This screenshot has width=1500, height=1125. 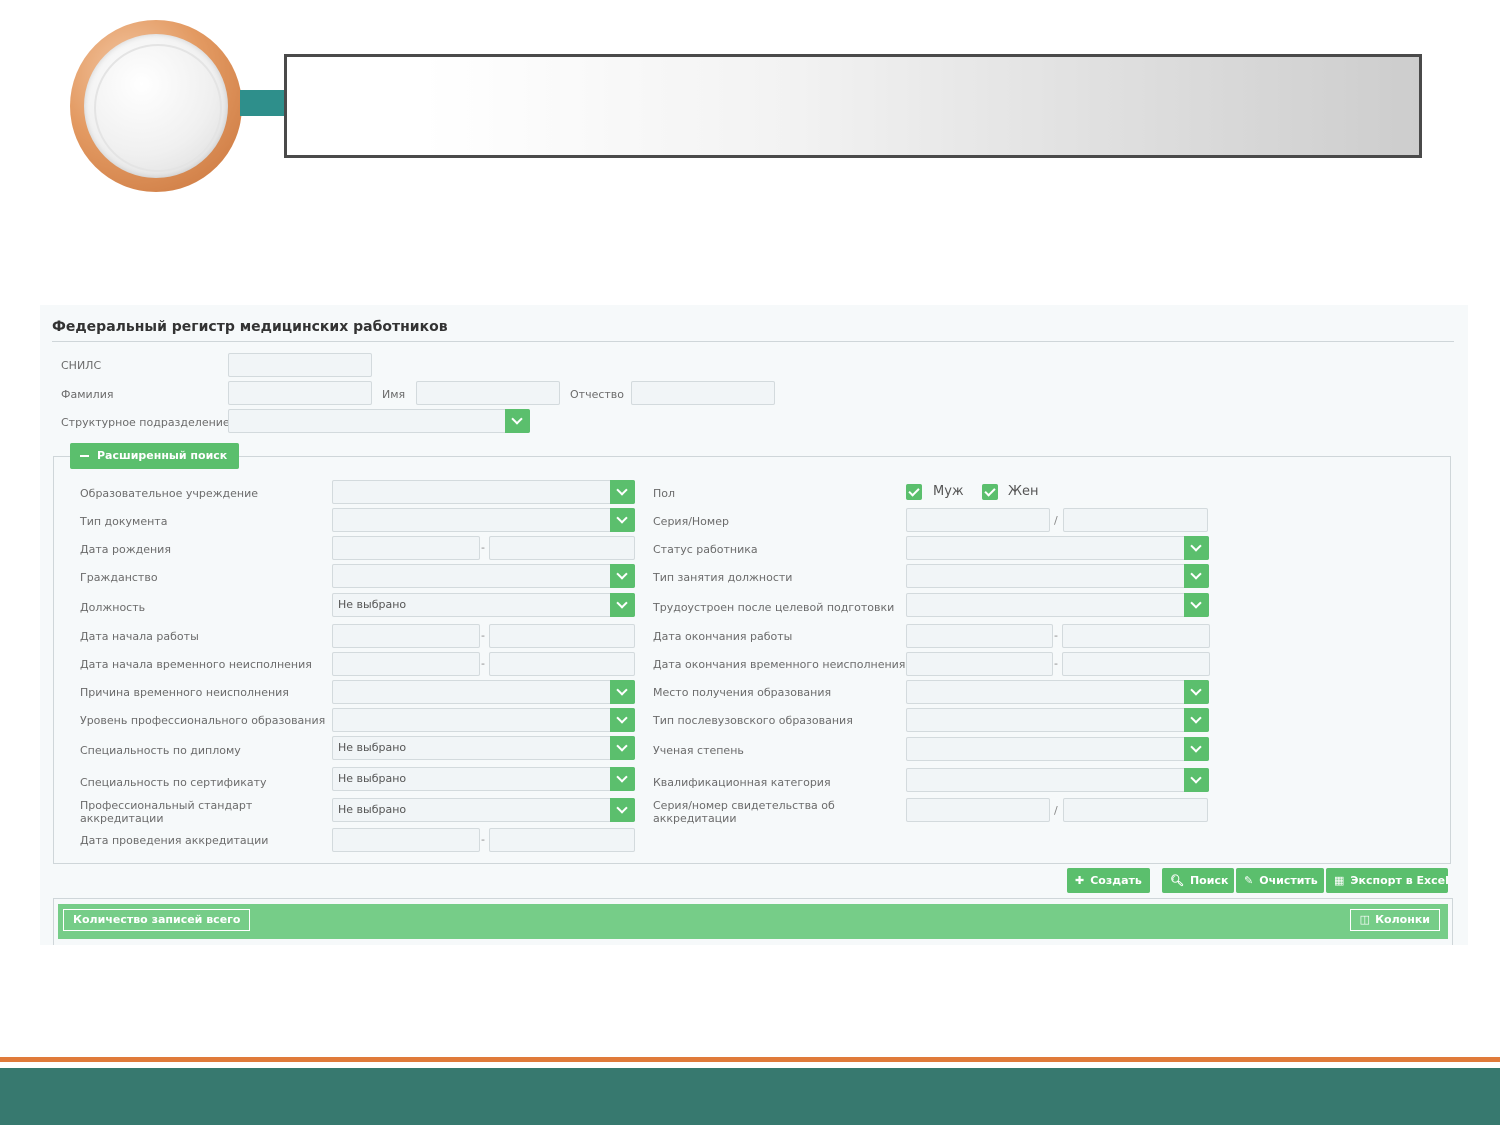 I want to click on columns-button: ◫ Колонки, so click(x=1394, y=920).